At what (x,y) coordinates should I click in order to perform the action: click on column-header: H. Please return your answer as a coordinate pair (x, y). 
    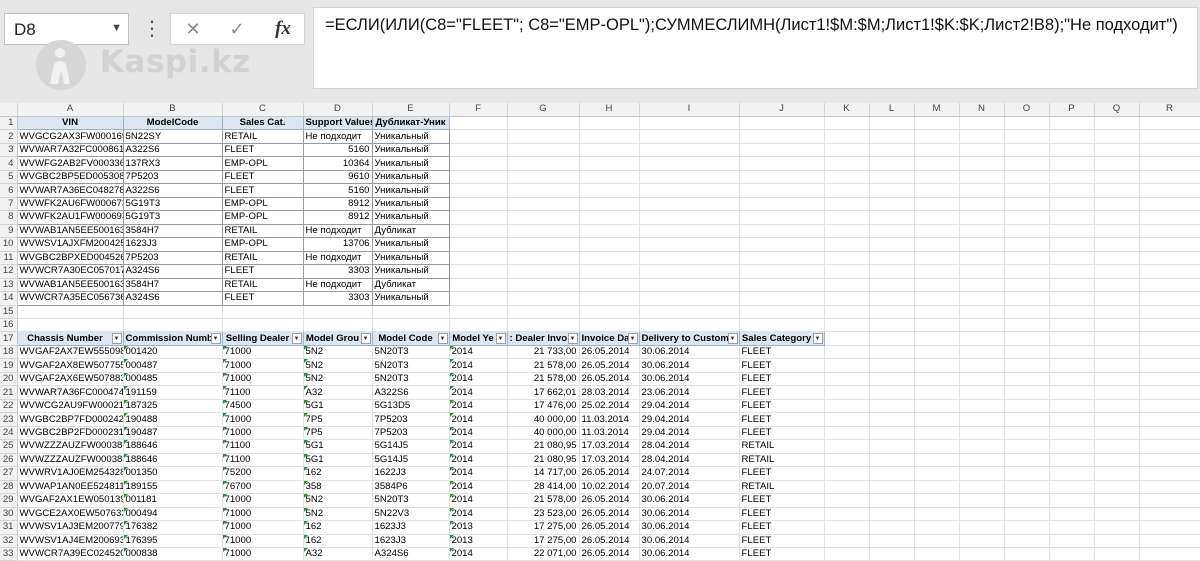
    Looking at the image, I should click on (609, 110).